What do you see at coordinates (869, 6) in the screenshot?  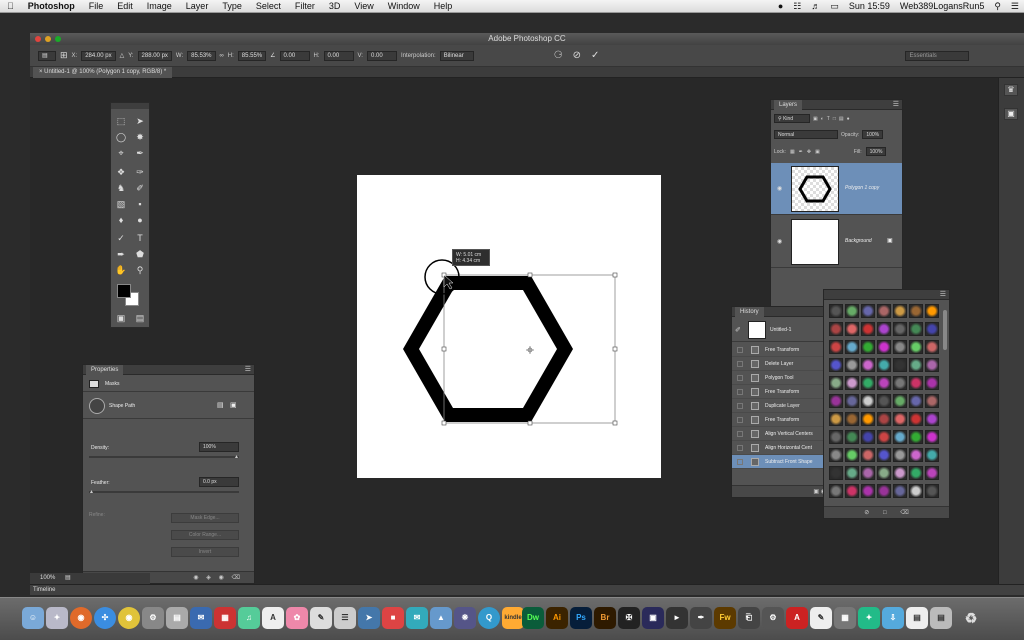 I see `menubar-clock: Sun 15:59` at bounding box center [869, 6].